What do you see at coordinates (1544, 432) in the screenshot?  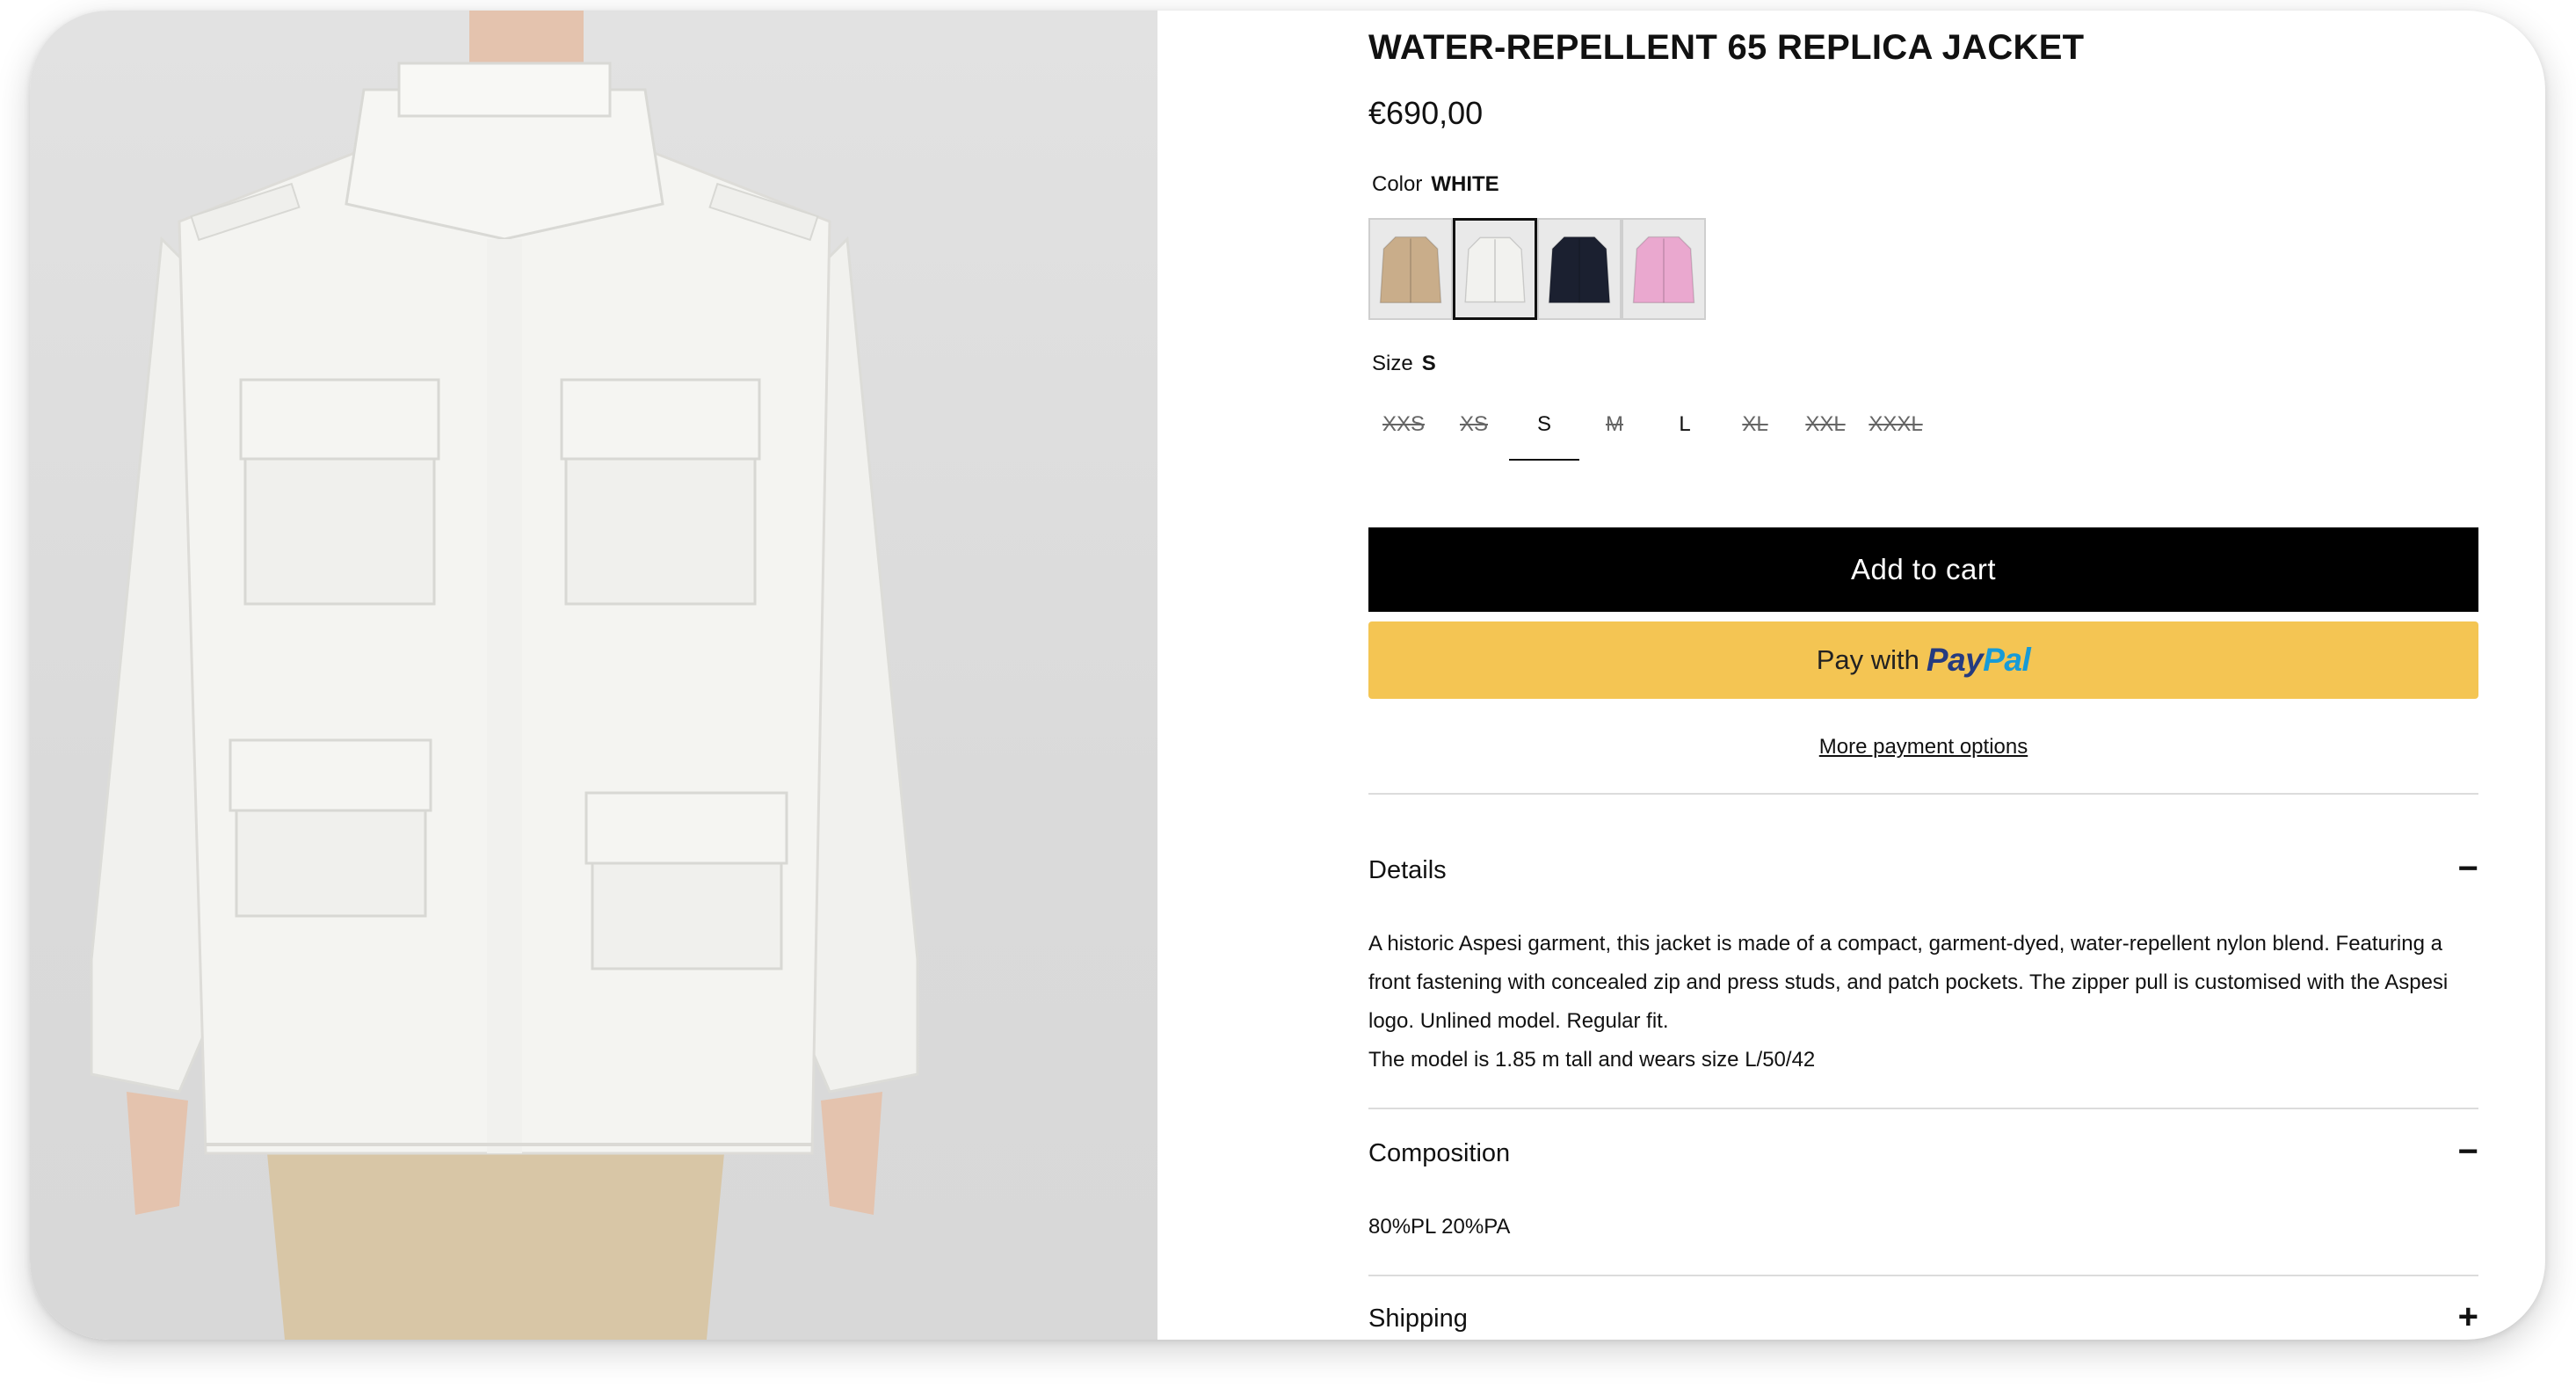 I see `size-option-s: S` at bounding box center [1544, 432].